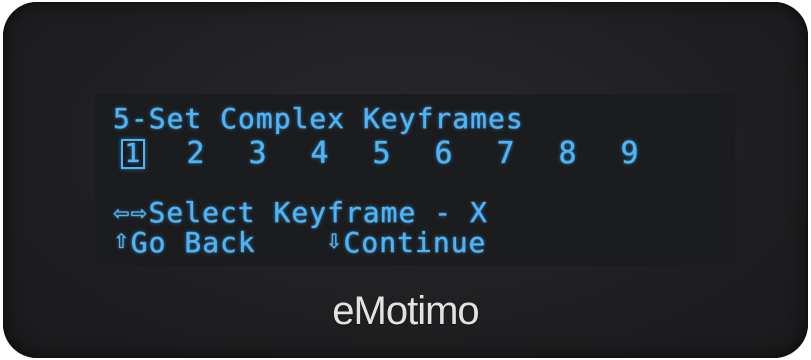  I want to click on select-keyframe-label: Select Keyframe - X, so click(318, 212).